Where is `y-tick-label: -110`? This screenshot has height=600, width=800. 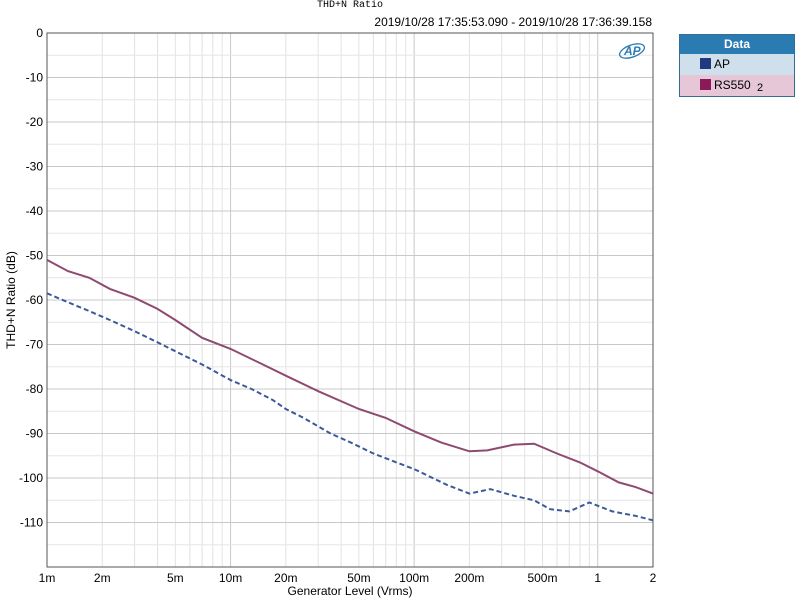 y-tick-label: -110 is located at coordinates (31, 523).